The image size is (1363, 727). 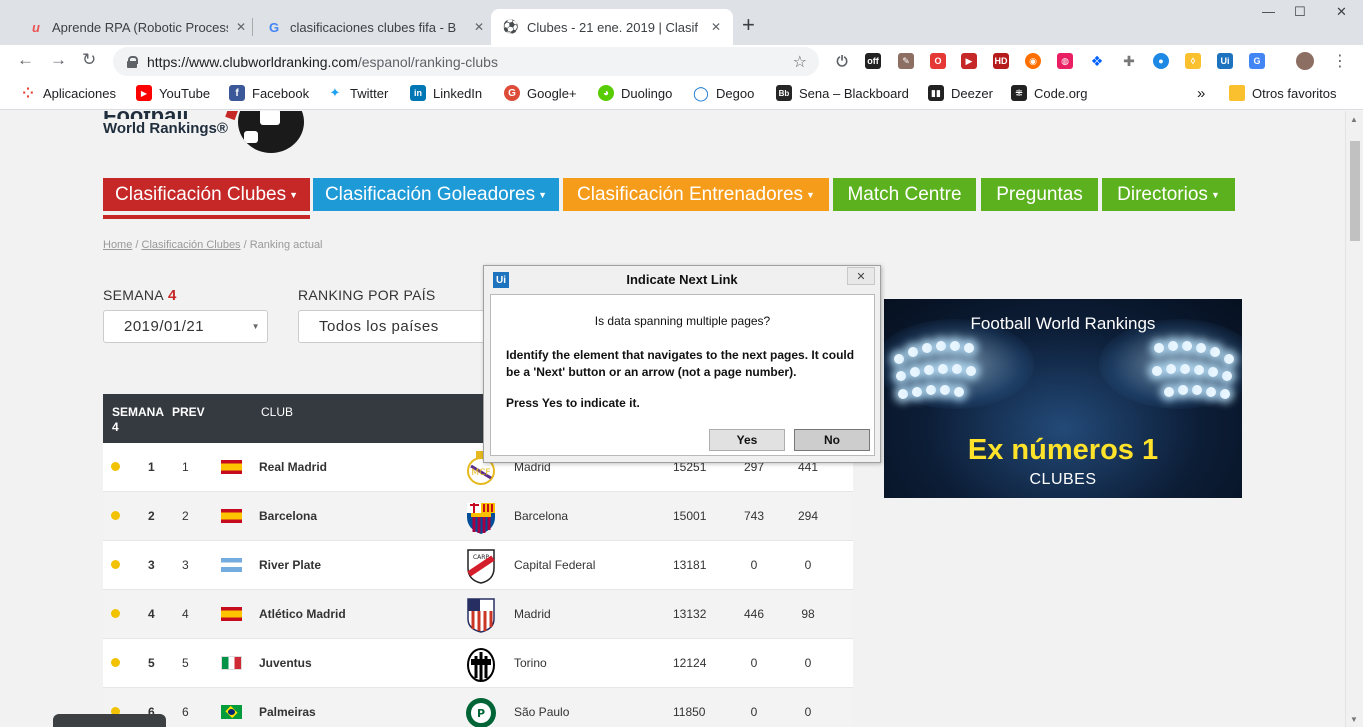 I want to click on bookmark-apps: ⁘ Aplicaciones, so click(x=68, y=93).